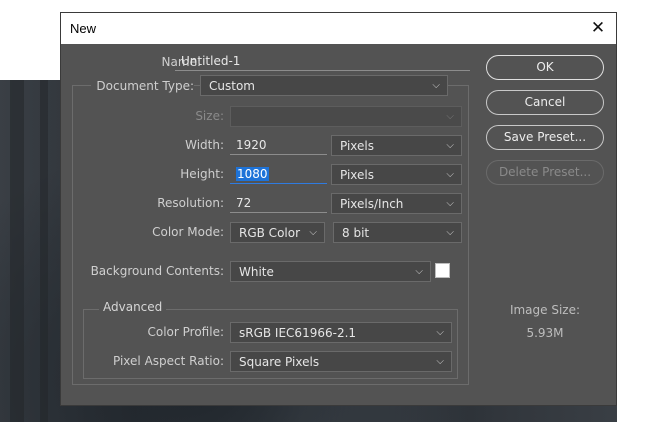 The height and width of the screenshot is (422, 670). I want to click on color-mode-value: RGB Color, so click(270, 233).